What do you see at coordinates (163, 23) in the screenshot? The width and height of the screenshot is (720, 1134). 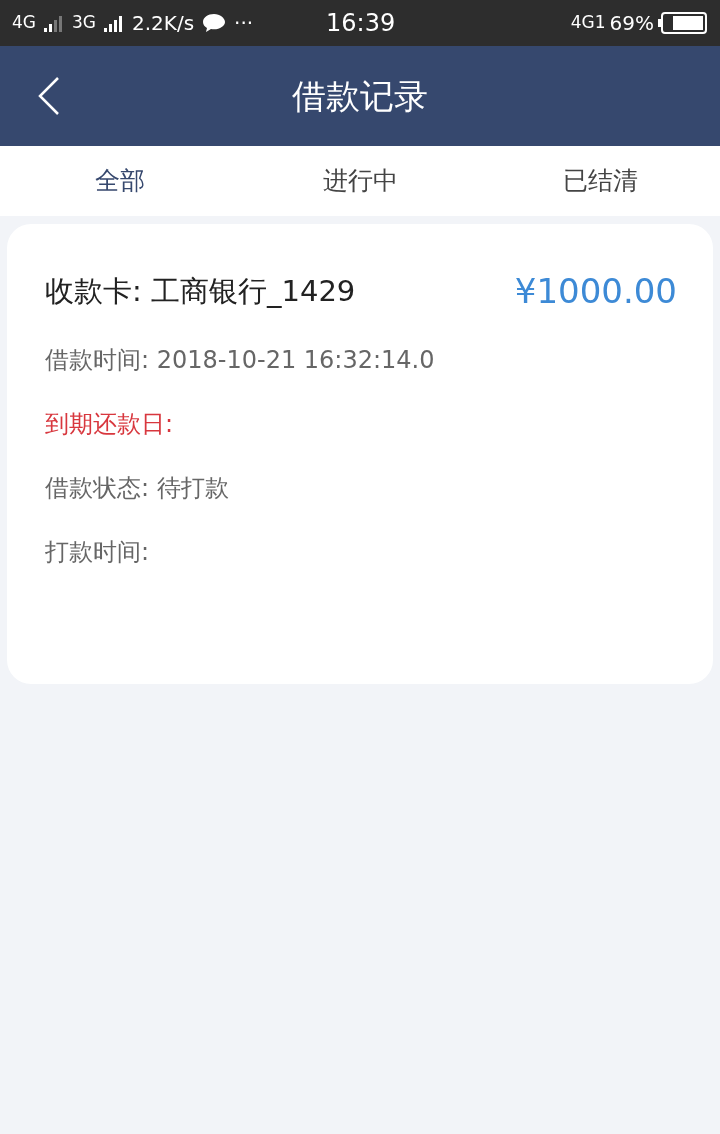 I see `network-speed: 2.2K/s` at bounding box center [163, 23].